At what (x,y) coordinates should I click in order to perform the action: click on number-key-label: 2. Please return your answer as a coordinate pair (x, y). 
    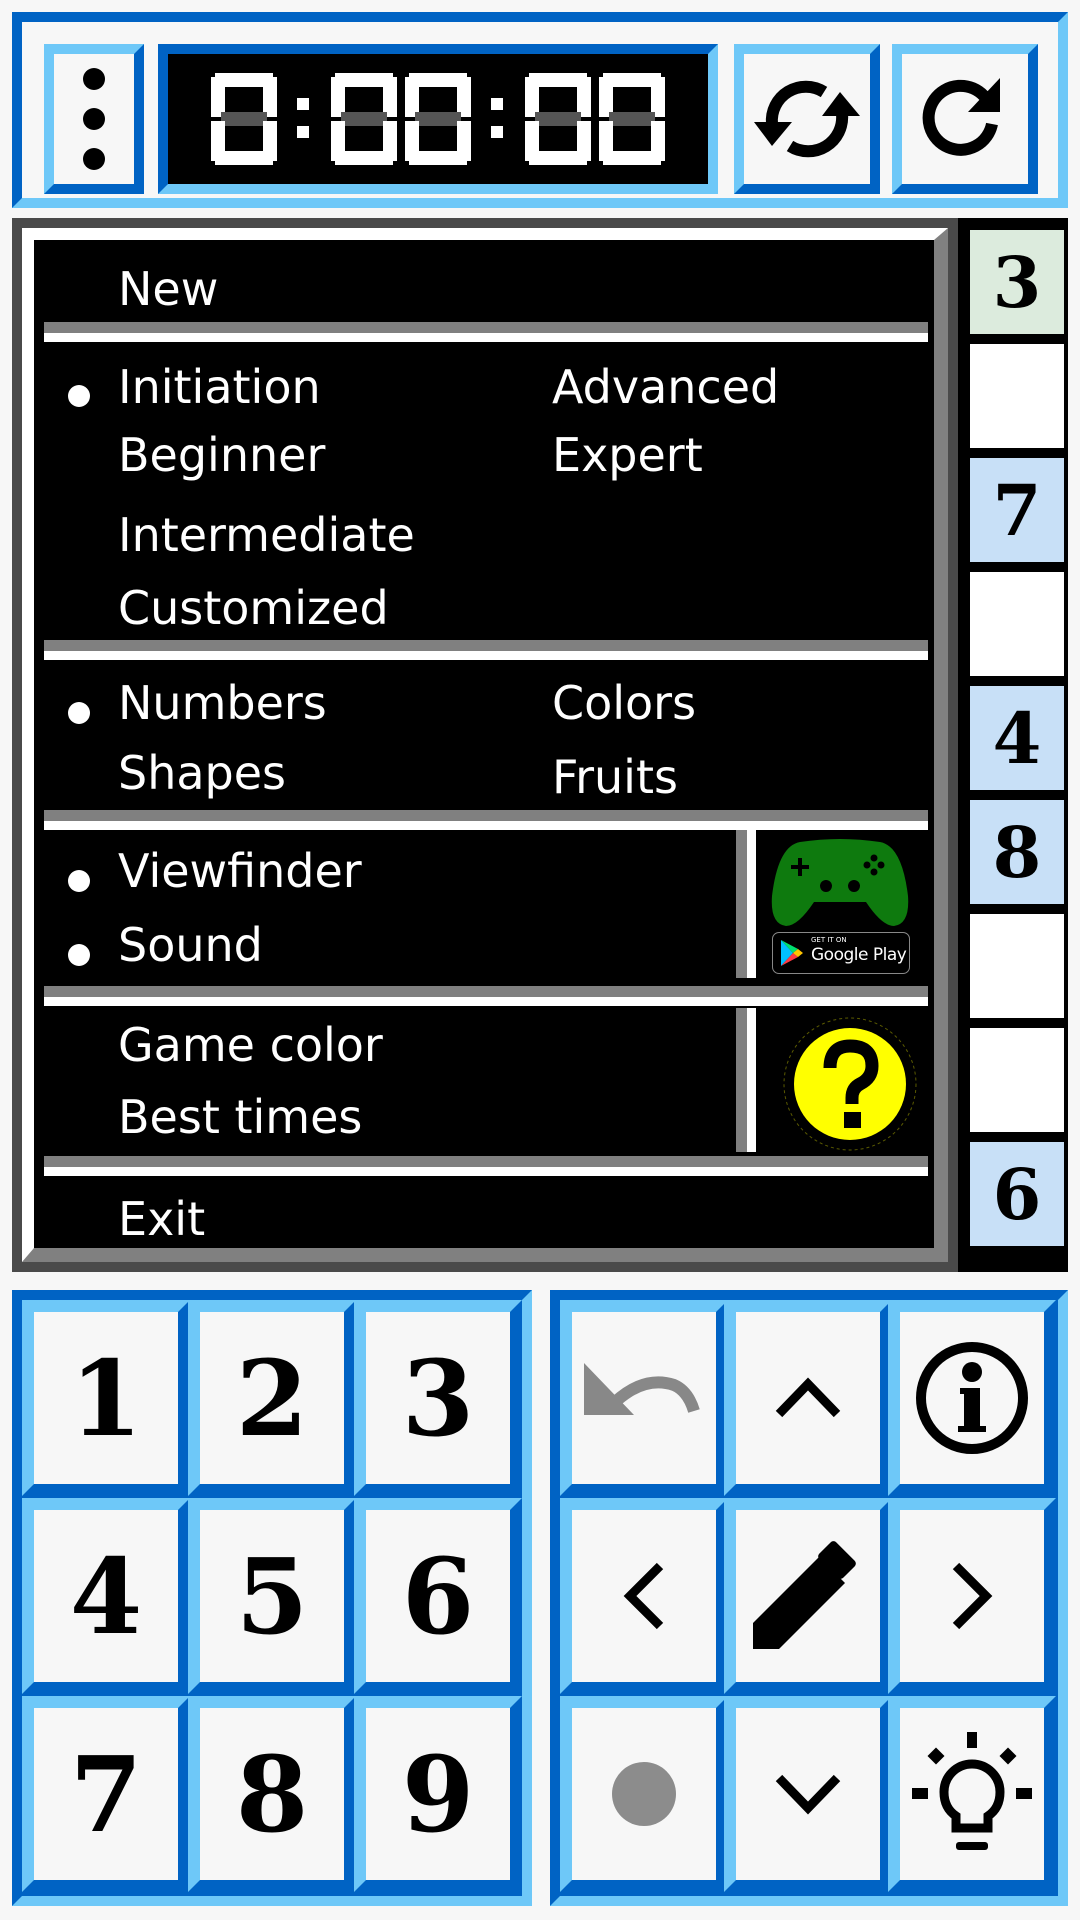
    Looking at the image, I should click on (272, 1398).